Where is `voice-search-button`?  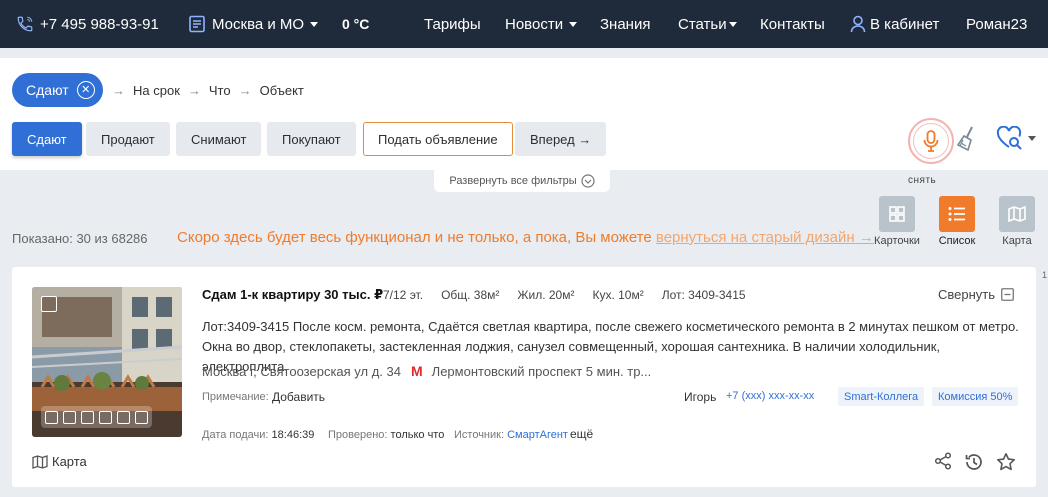 voice-search-button is located at coordinates (931, 141).